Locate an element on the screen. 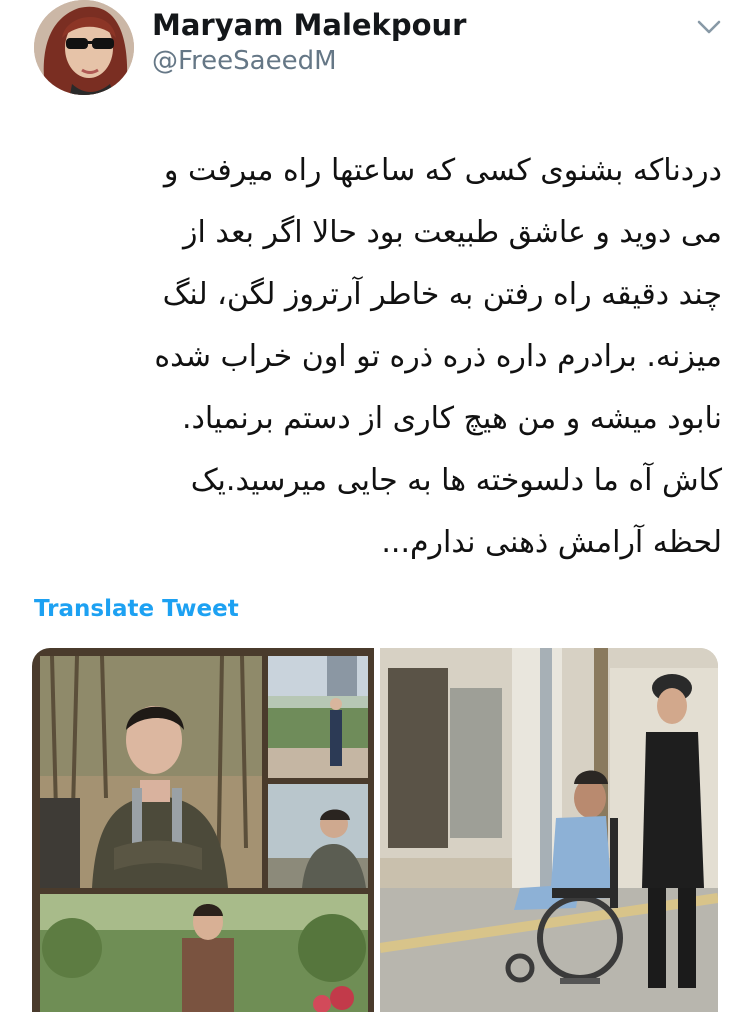  translate-tweet-link: Translate Tweet is located at coordinates (136, 609).